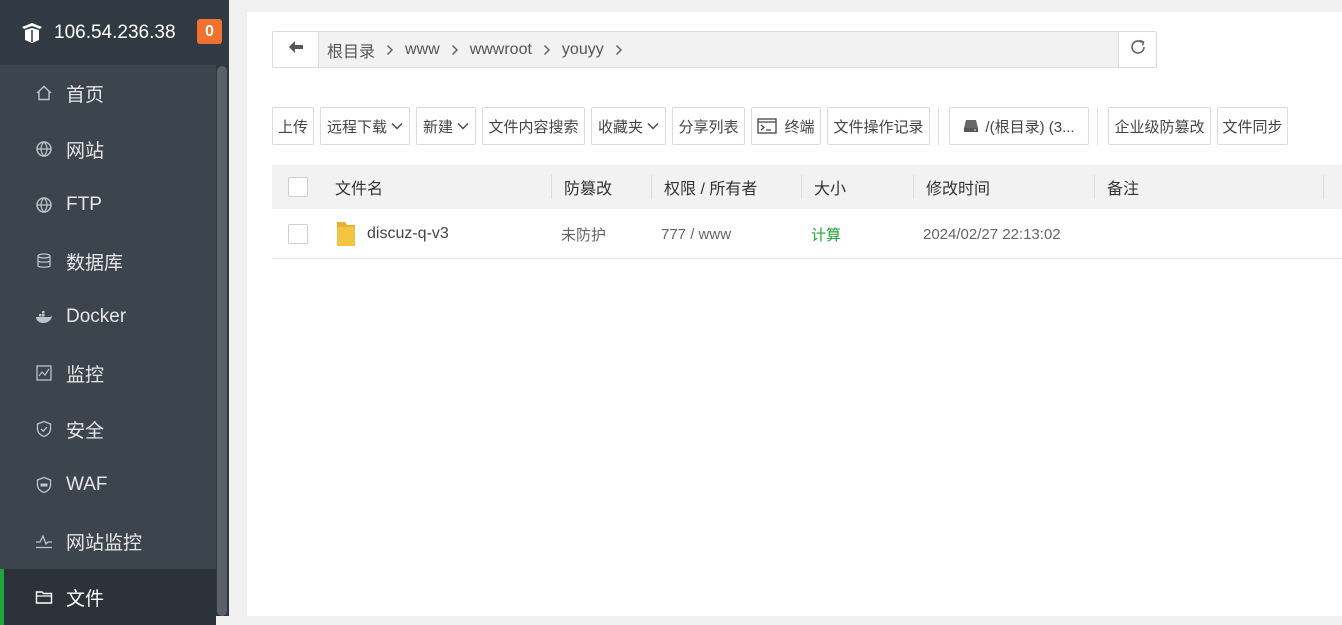 Image resolution: width=1342 pixels, height=625 pixels. What do you see at coordinates (108, 205) in the screenshot?
I see `sidebar-item-ftp: FTP` at bounding box center [108, 205].